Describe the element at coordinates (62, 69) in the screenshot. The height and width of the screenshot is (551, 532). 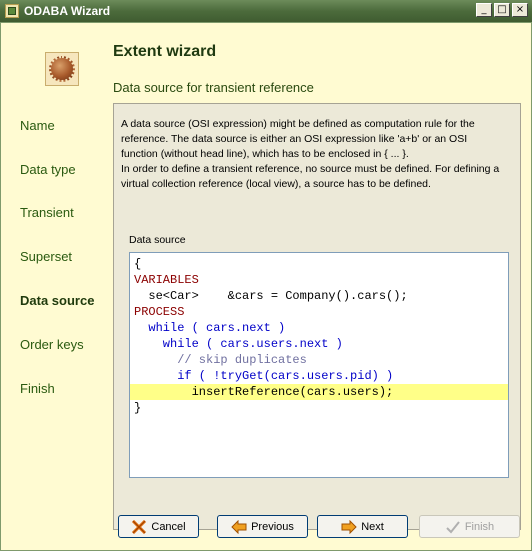
I see `extent-ball-icon` at that location.